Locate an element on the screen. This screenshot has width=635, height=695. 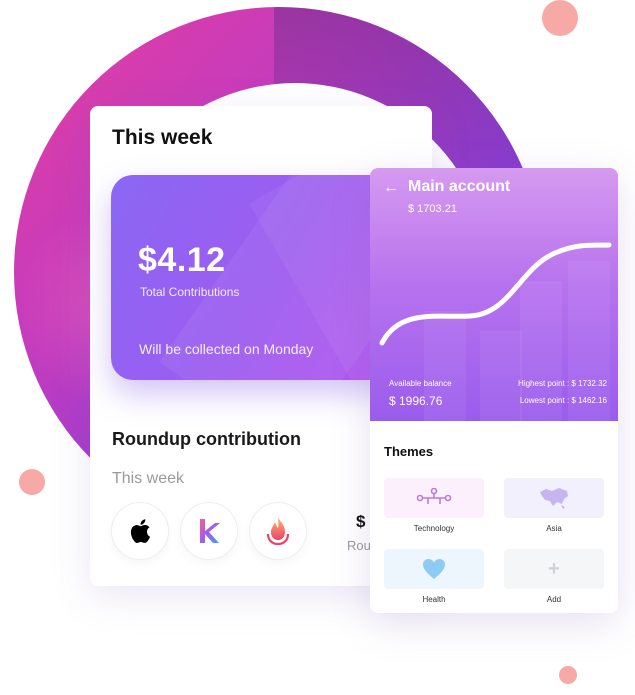
total-amount-label: Total Contributions is located at coordinates (190, 292).